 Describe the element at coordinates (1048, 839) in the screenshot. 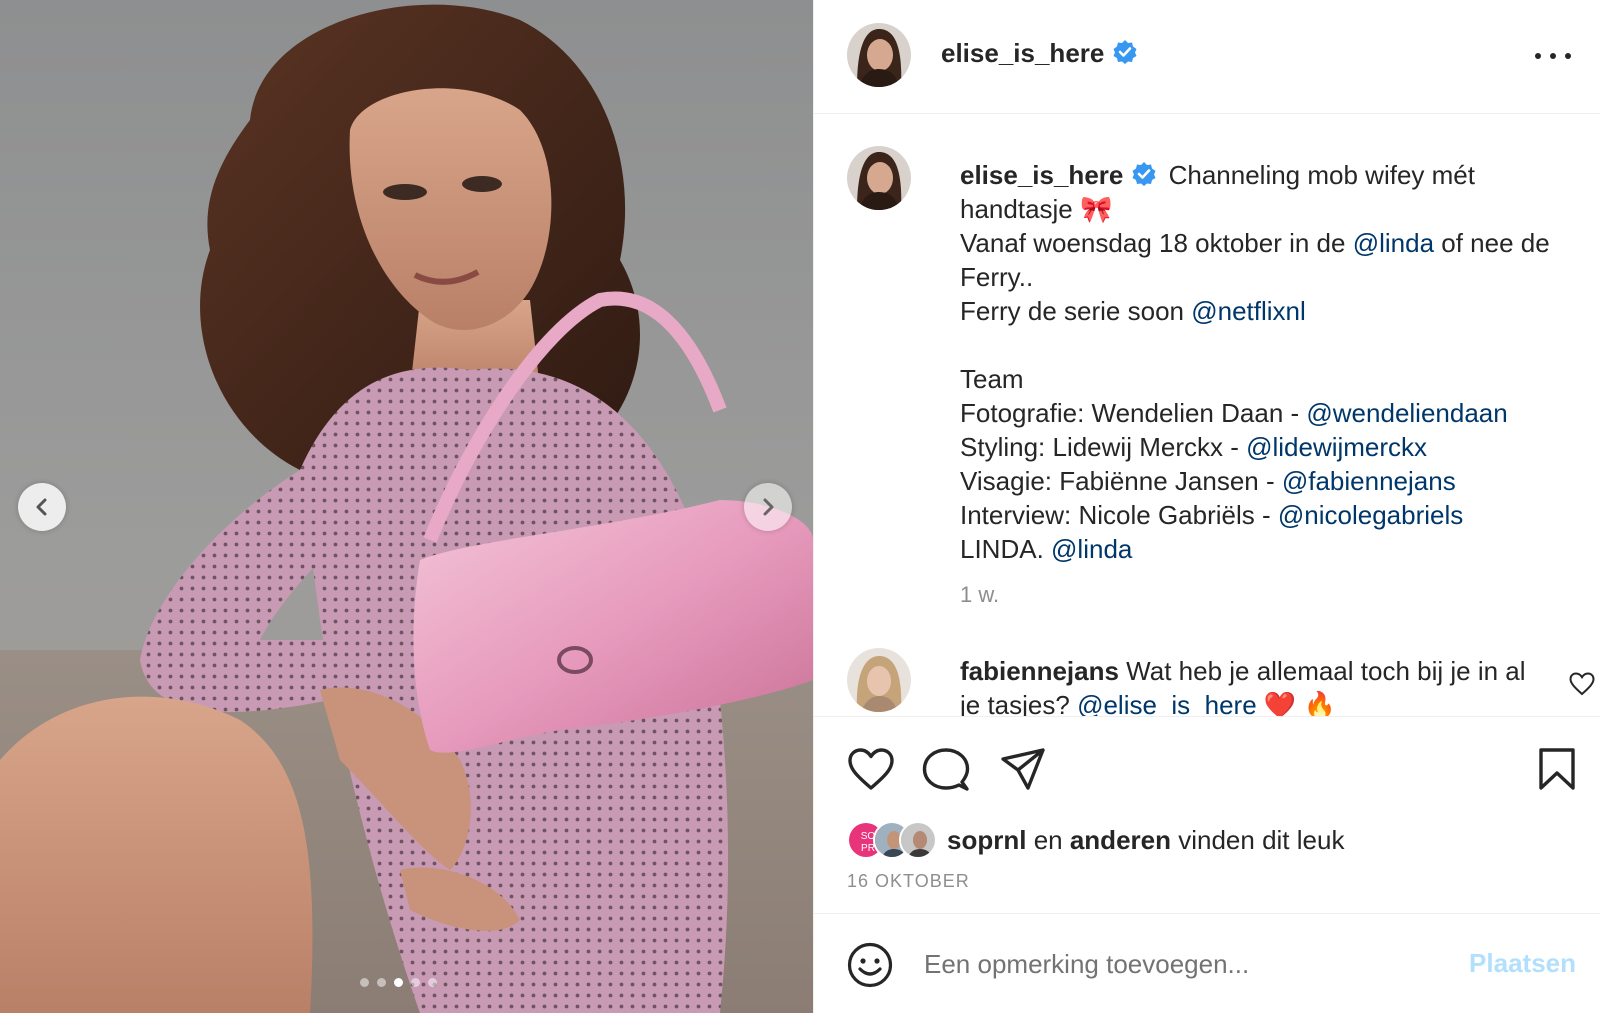

I see `likes-connector: en` at that location.